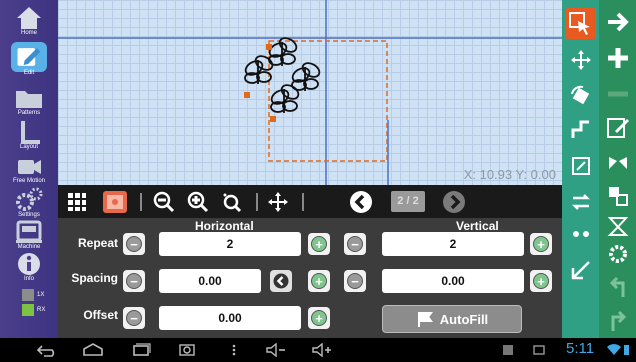 This screenshot has height=362, width=636. I want to click on select-tool, so click(580, 23).